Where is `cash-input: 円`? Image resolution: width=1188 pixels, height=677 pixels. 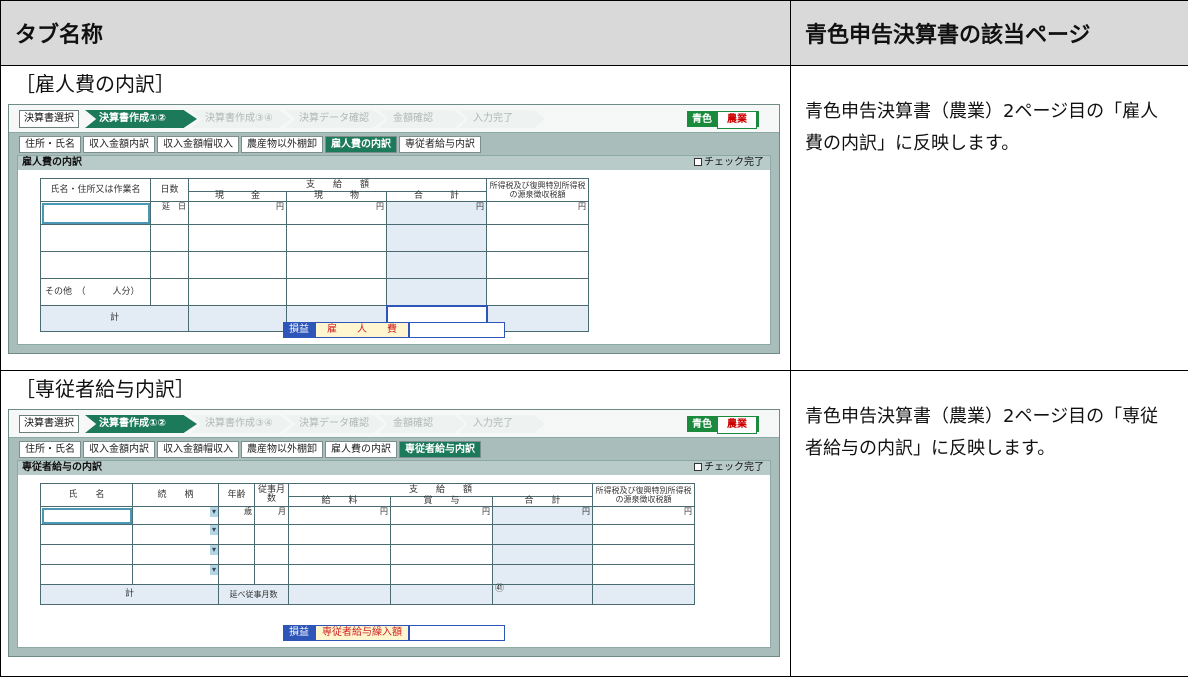
cash-input: 円 is located at coordinates (237, 213).